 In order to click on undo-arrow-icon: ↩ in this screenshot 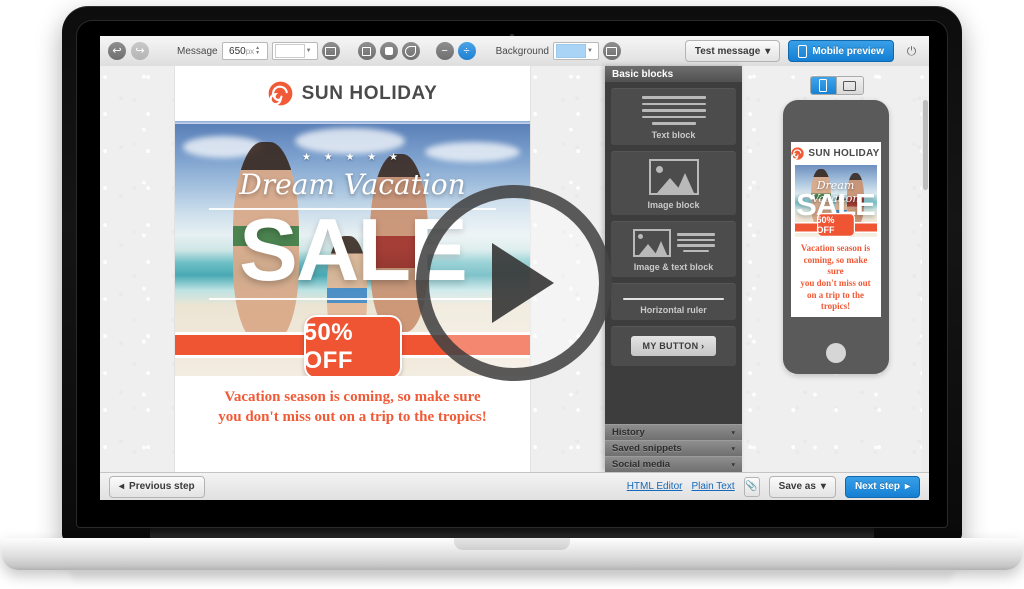, I will do `click(117, 51)`.